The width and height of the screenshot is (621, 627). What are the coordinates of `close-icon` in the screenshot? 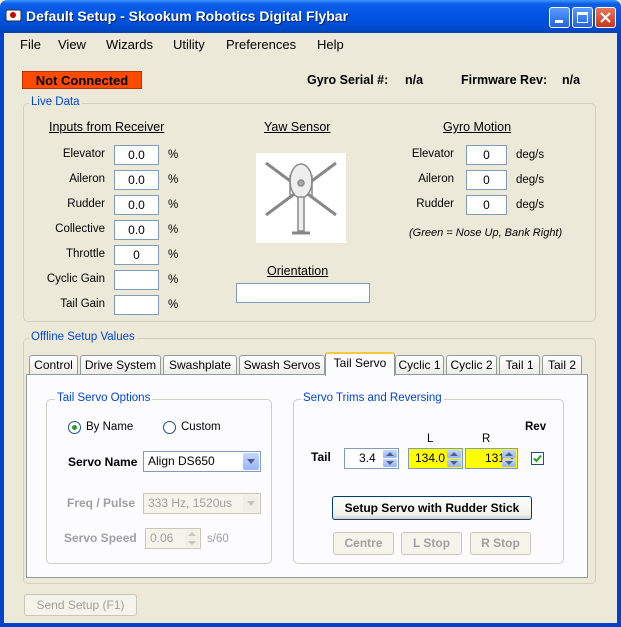 It's located at (605, 17).